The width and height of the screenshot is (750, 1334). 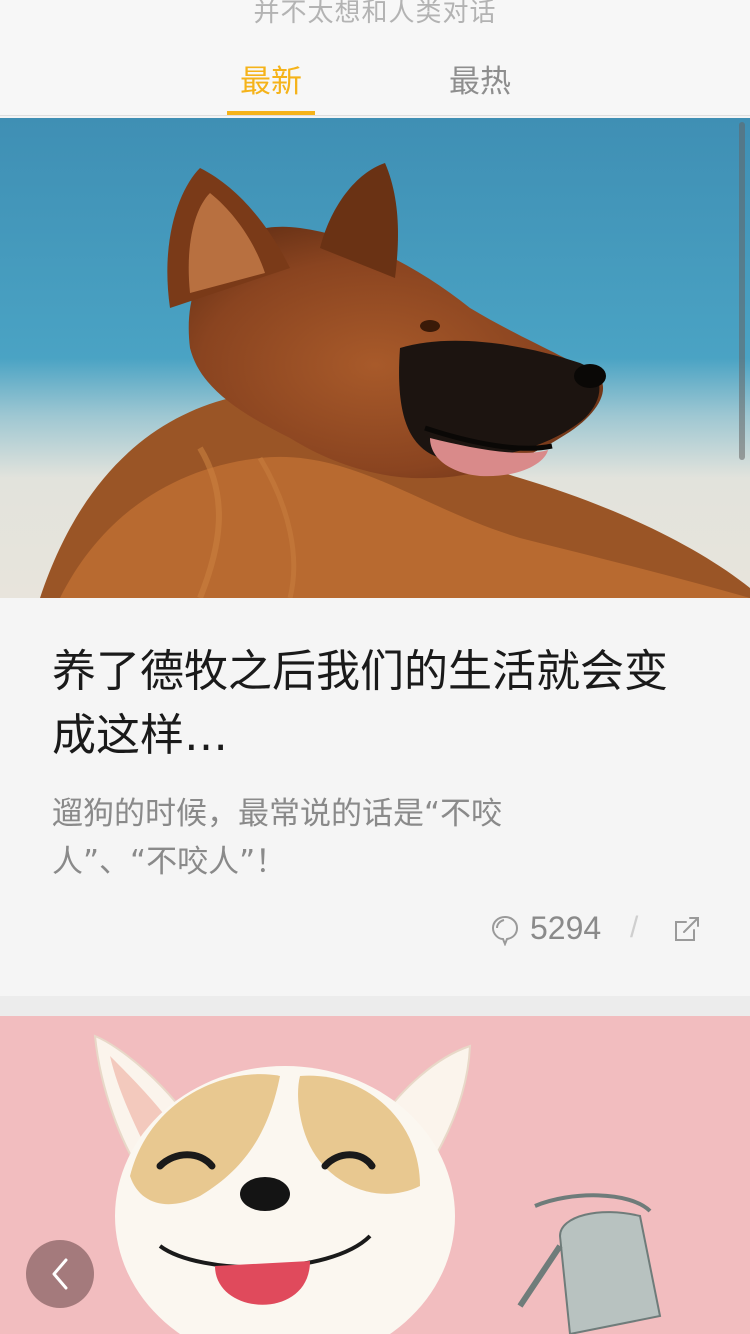 I want to click on chevron-left-icon, so click(x=60, y=1274).